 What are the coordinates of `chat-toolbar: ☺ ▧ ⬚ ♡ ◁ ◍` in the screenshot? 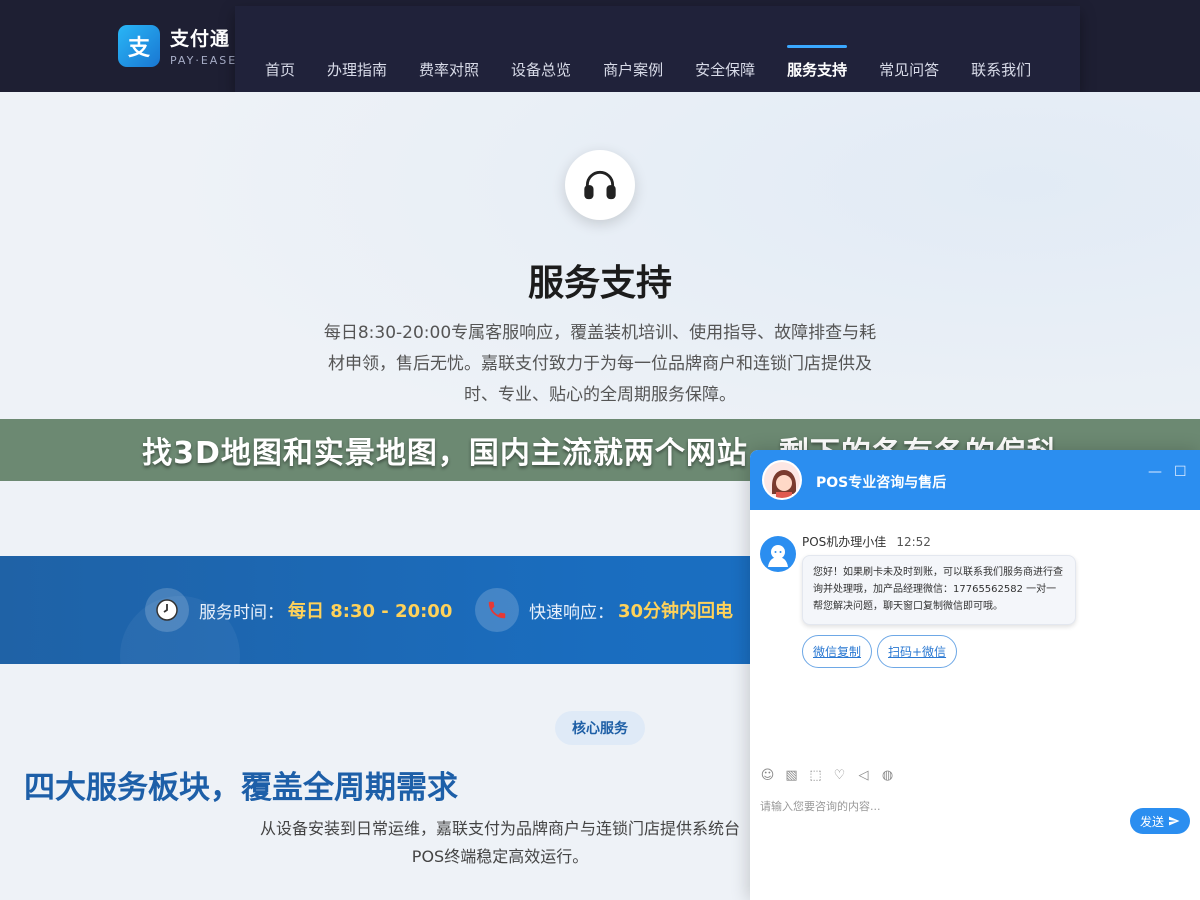 It's located at (827, 775).